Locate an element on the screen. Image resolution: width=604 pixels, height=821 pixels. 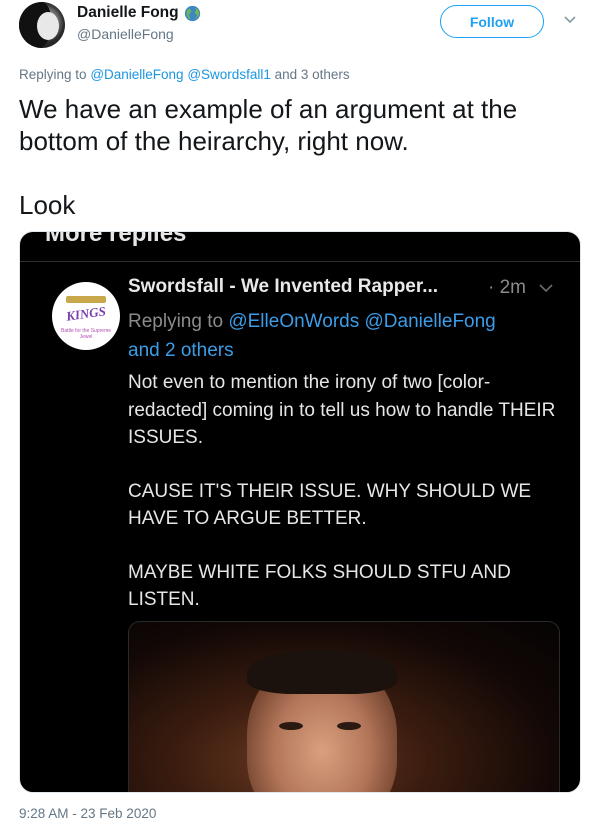
gif-hair is located at coordinates (322, 672).